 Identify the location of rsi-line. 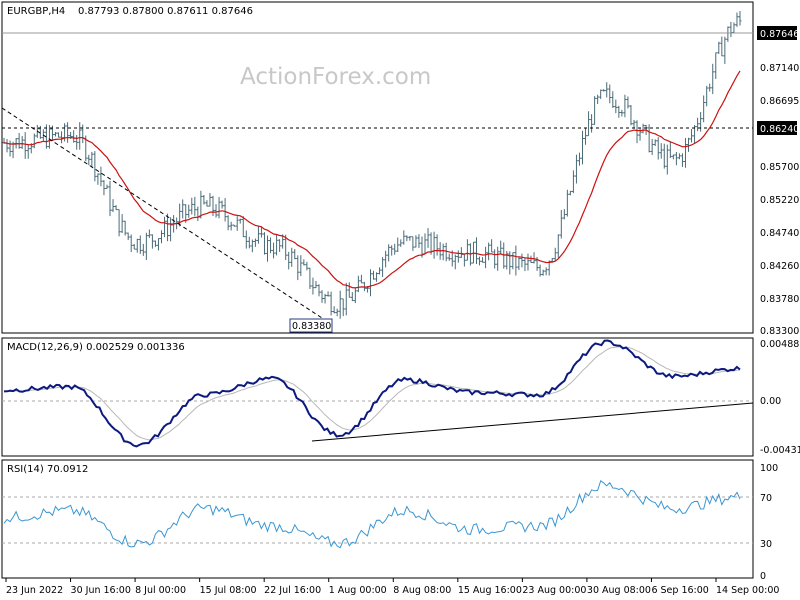
(372, 514).